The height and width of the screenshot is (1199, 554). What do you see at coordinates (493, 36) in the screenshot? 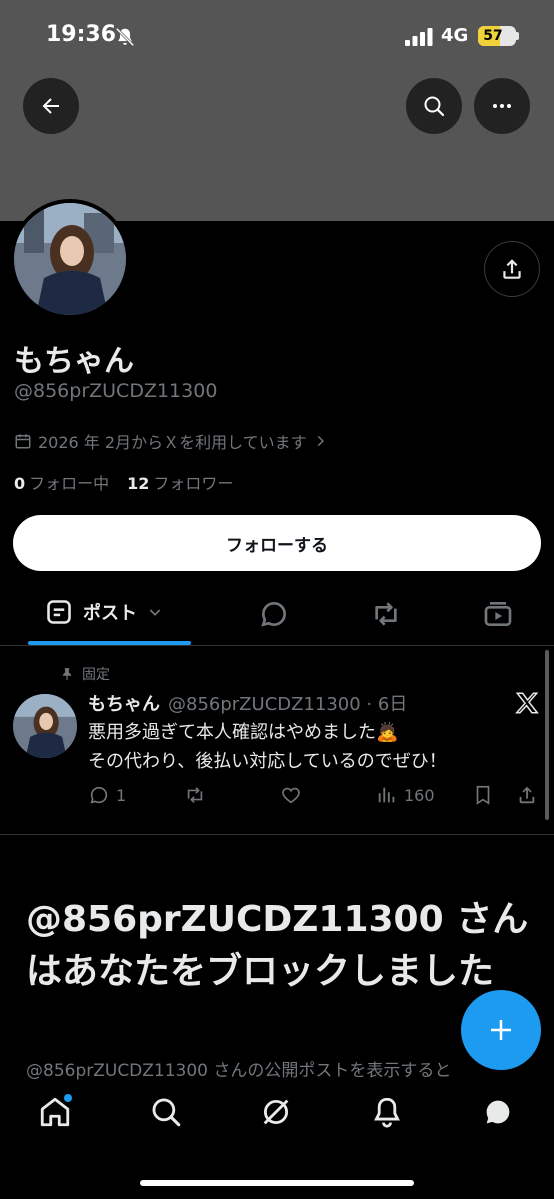
I see `battery-level: 57` at bounding box center [493, 36].